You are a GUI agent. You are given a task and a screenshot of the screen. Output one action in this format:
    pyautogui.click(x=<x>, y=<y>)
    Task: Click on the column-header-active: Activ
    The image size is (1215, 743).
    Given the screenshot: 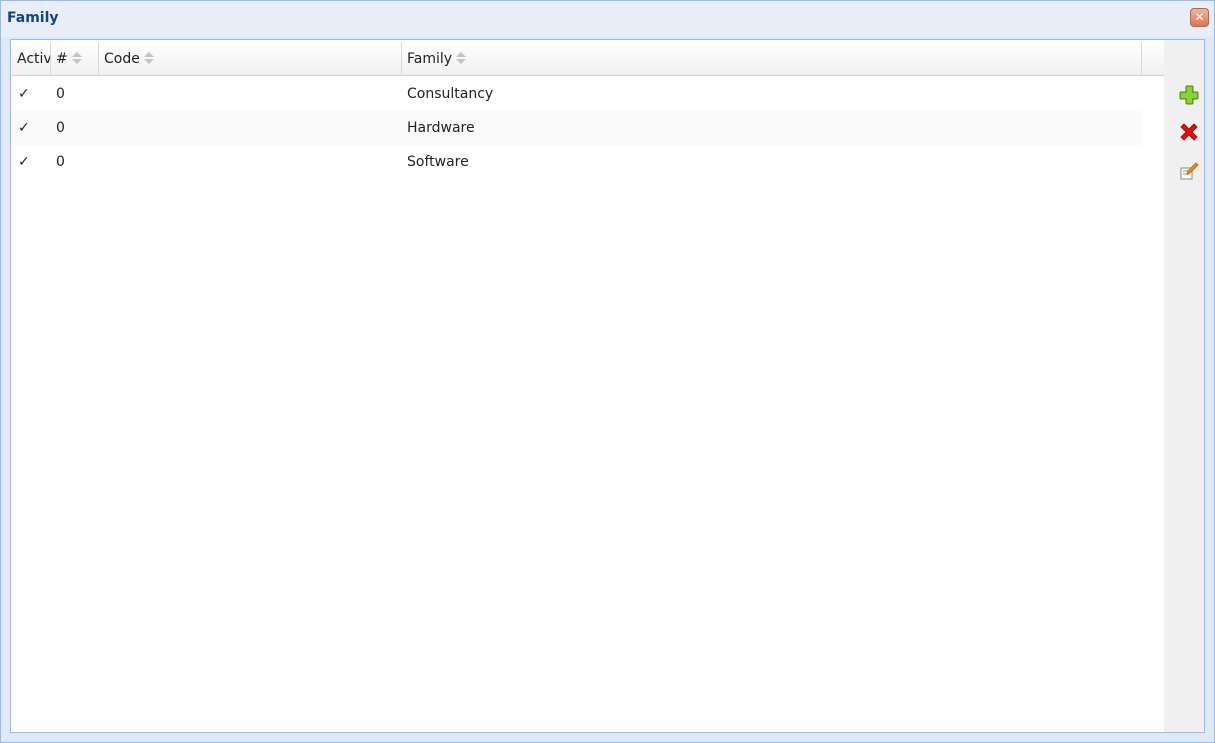 What is the action you would take?
    pyautogui.click(x=31, y=59)
    